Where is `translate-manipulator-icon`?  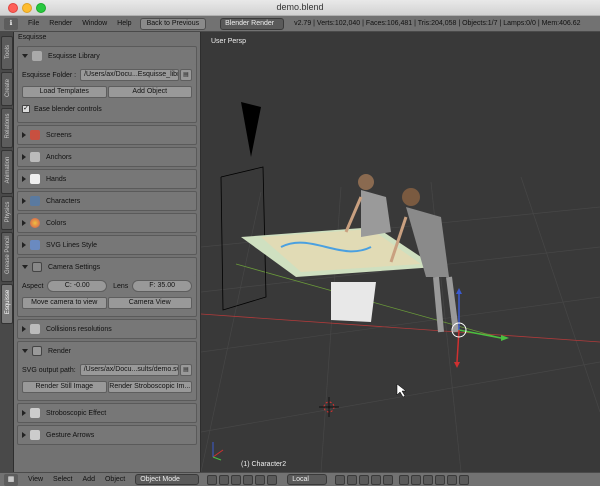 translate-manipulator-icon is located at coordinates (248, 479).